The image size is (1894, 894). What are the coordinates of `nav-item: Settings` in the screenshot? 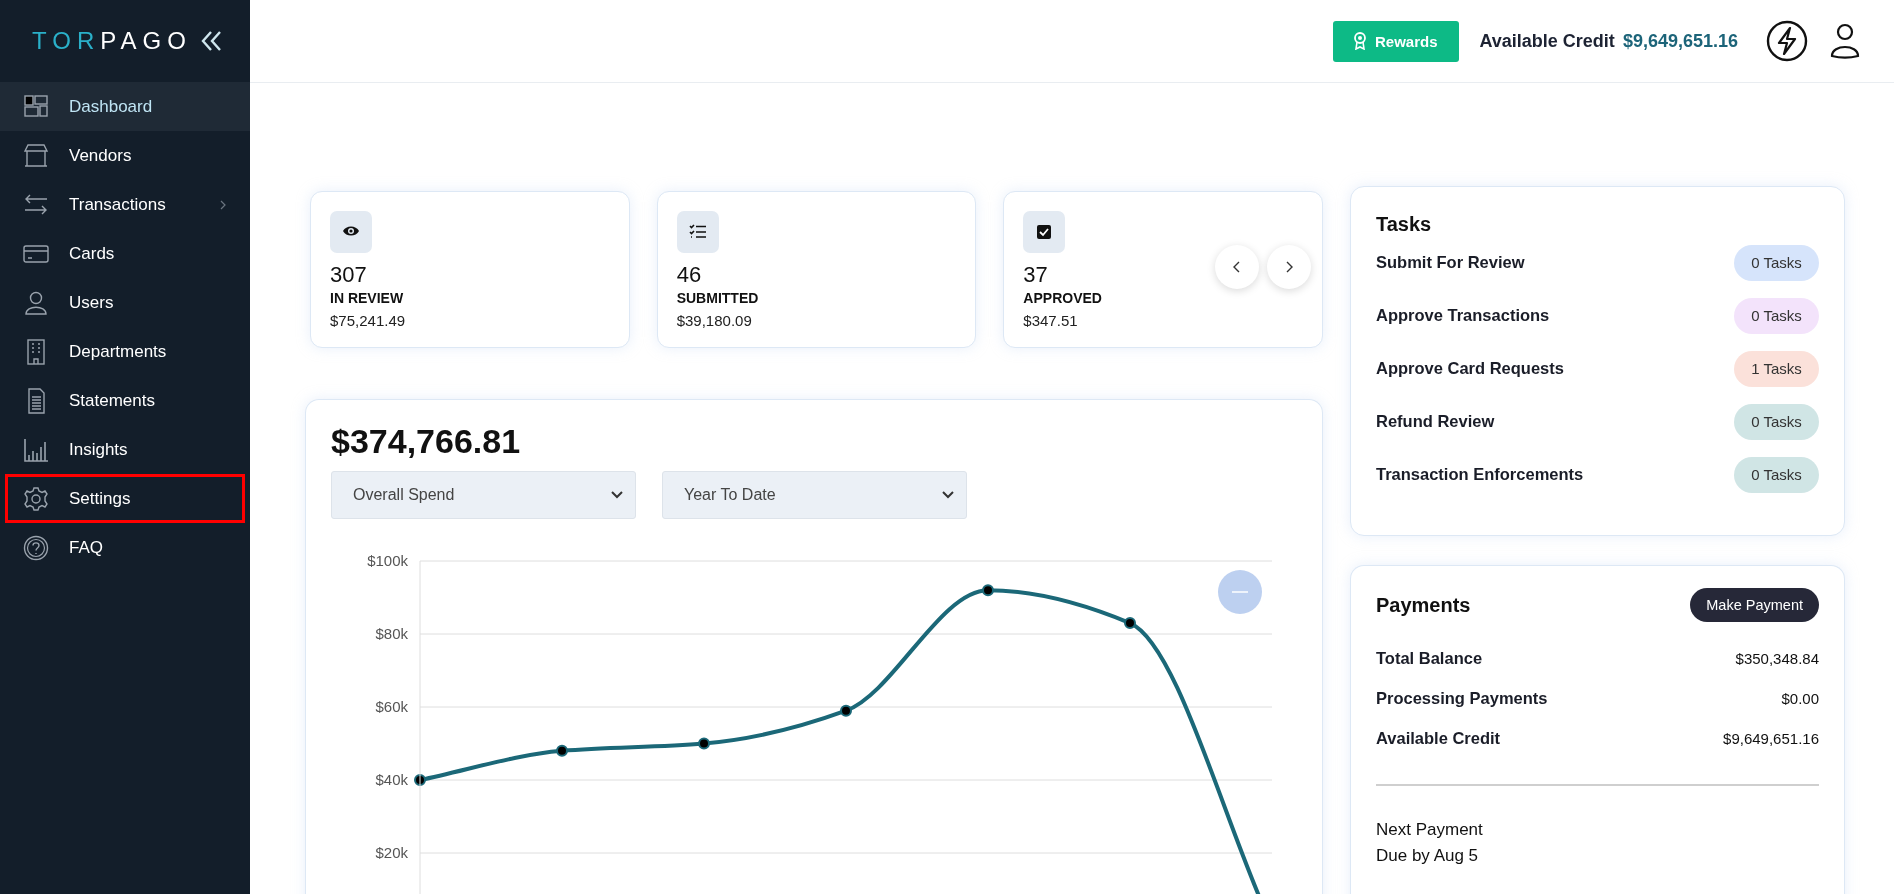 It's located at (125, 498).